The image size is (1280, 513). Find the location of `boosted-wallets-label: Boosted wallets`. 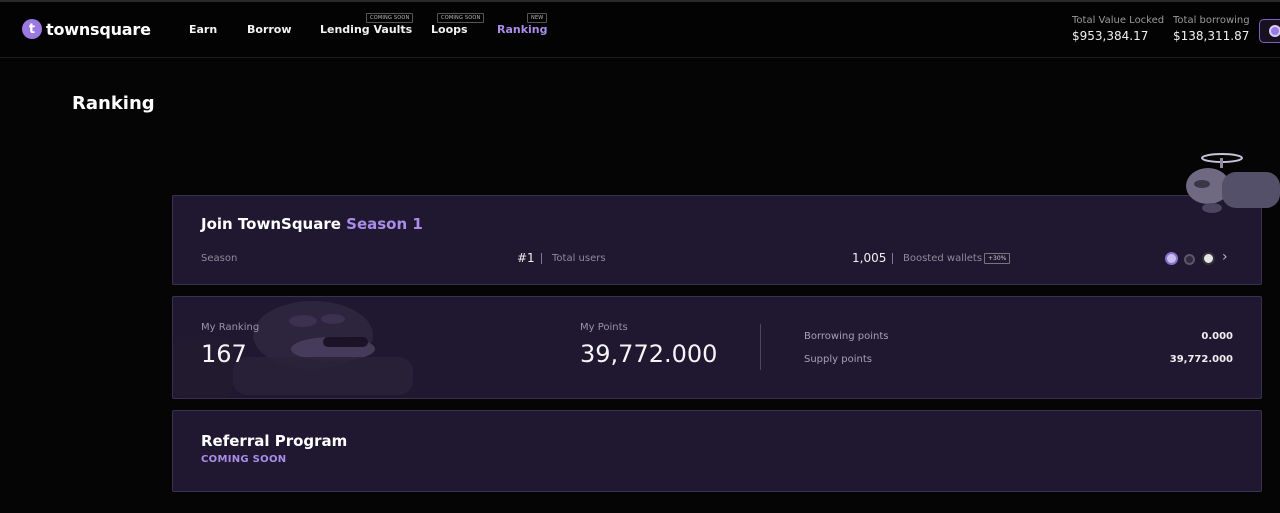

boosted-wallets-label: Boosted wallets is located at coordinates (943, 258).